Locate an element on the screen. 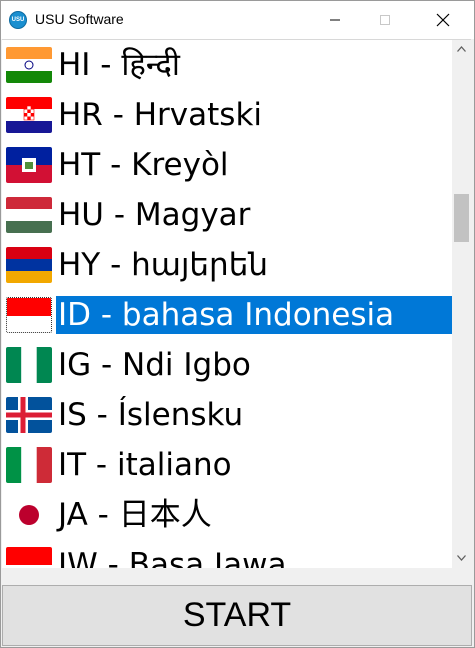 This screenshot has height=648, width=475. maximize-button is located at coordinates (385, 20).